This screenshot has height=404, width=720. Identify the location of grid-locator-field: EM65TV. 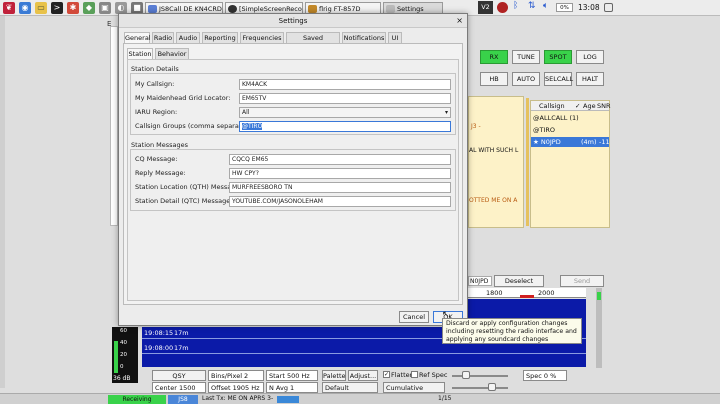
(345, 98).